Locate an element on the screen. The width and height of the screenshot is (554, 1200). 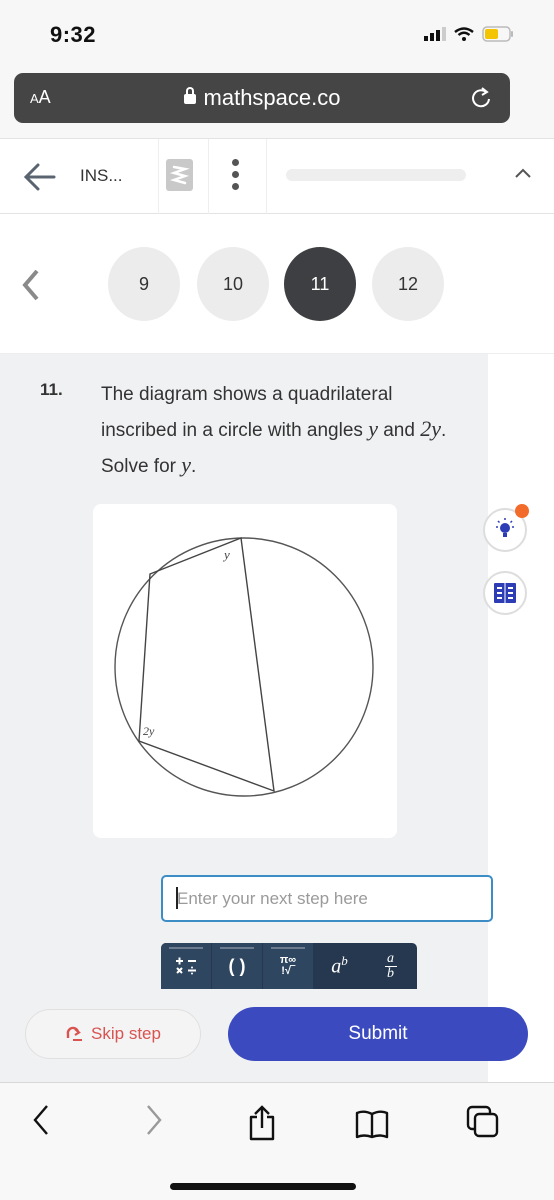
fraction-icon: ab is located at coordinates (390, 966).